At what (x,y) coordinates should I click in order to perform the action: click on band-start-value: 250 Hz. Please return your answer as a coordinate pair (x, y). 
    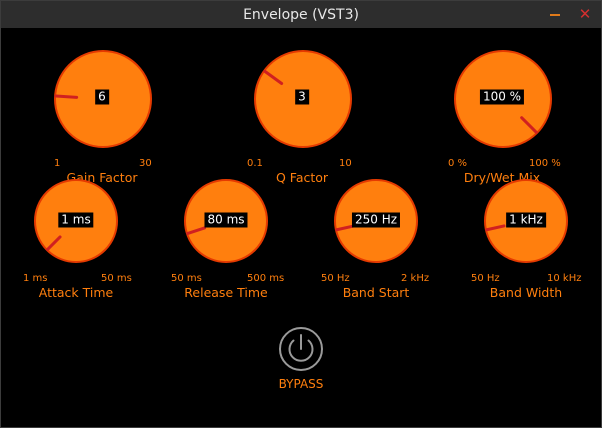
    Looking at the image, I should click on (376, 220).